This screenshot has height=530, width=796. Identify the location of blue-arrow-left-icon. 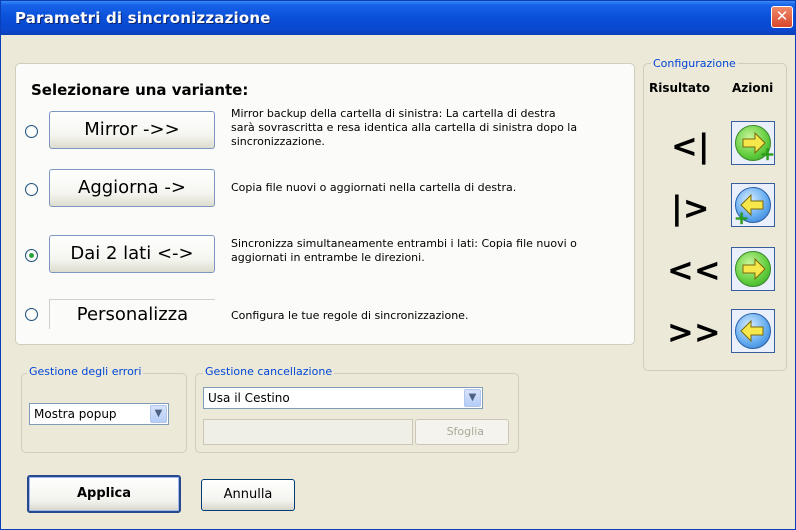
(753, 331).